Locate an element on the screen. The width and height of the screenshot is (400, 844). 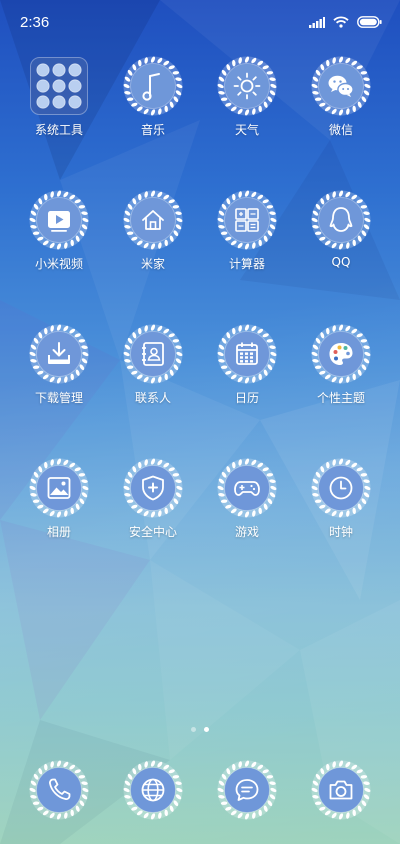
grid-app-2: 音乐 is located at coordinates (153, 97).